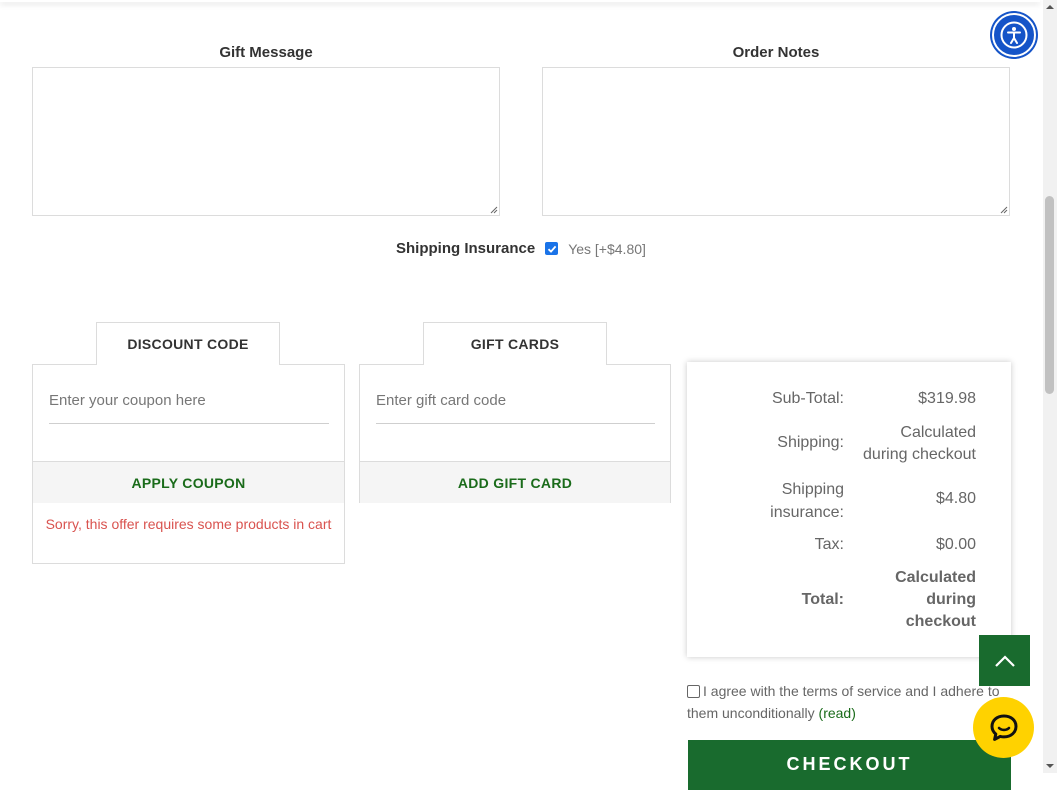 The height and width of the screenshot is (790, 1057). I want to click on scrollbar-thumb, so click(1049, 295).